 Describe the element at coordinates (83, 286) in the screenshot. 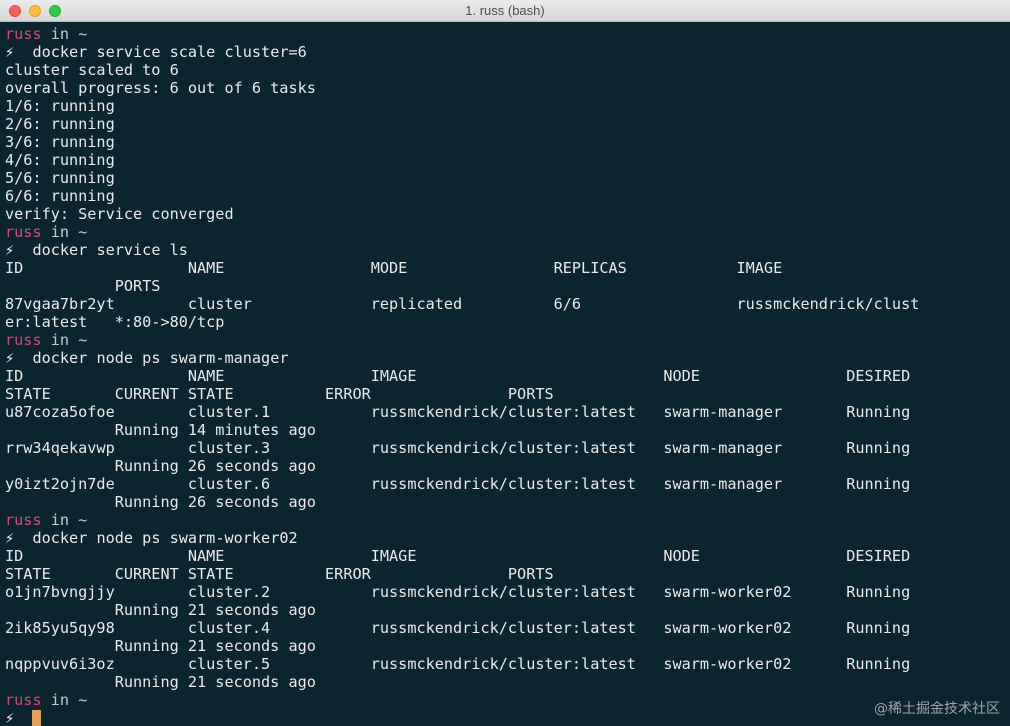

I see `output-line: PORTS` at that location.